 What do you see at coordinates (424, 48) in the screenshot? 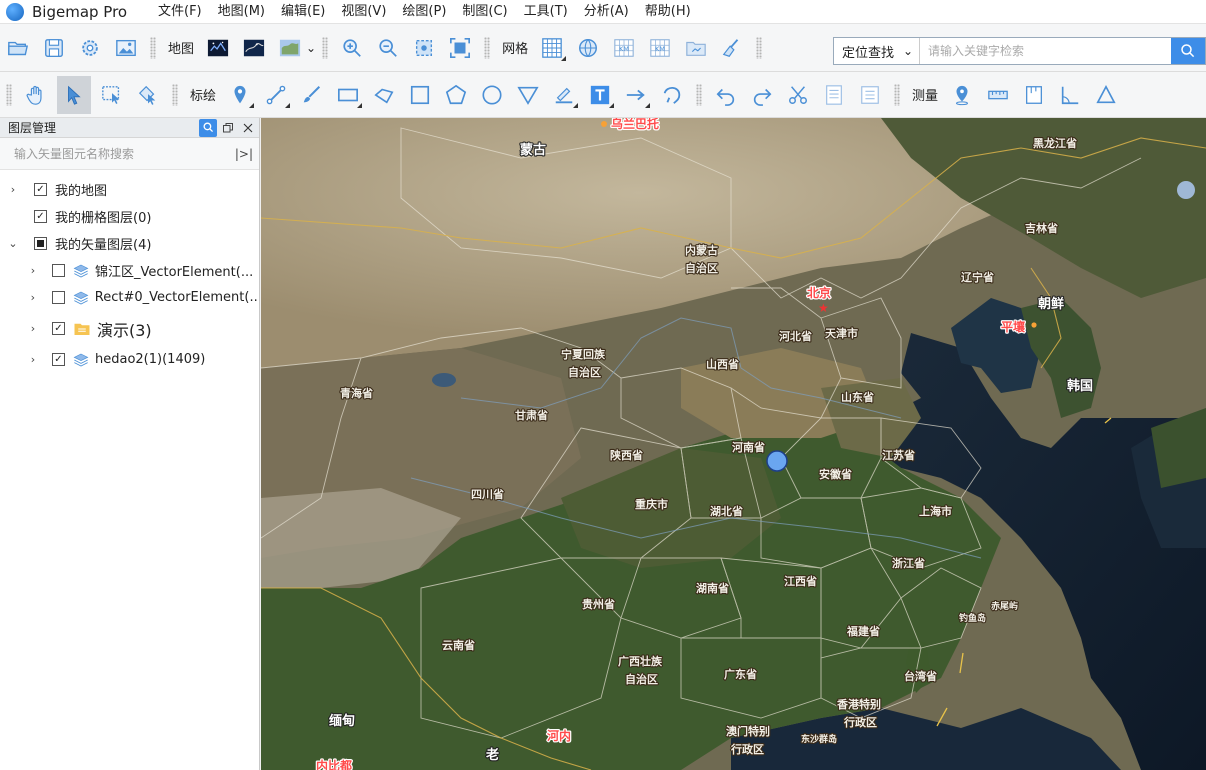
I see `zoom-to-selection-button` at bounding box center [424, 48].